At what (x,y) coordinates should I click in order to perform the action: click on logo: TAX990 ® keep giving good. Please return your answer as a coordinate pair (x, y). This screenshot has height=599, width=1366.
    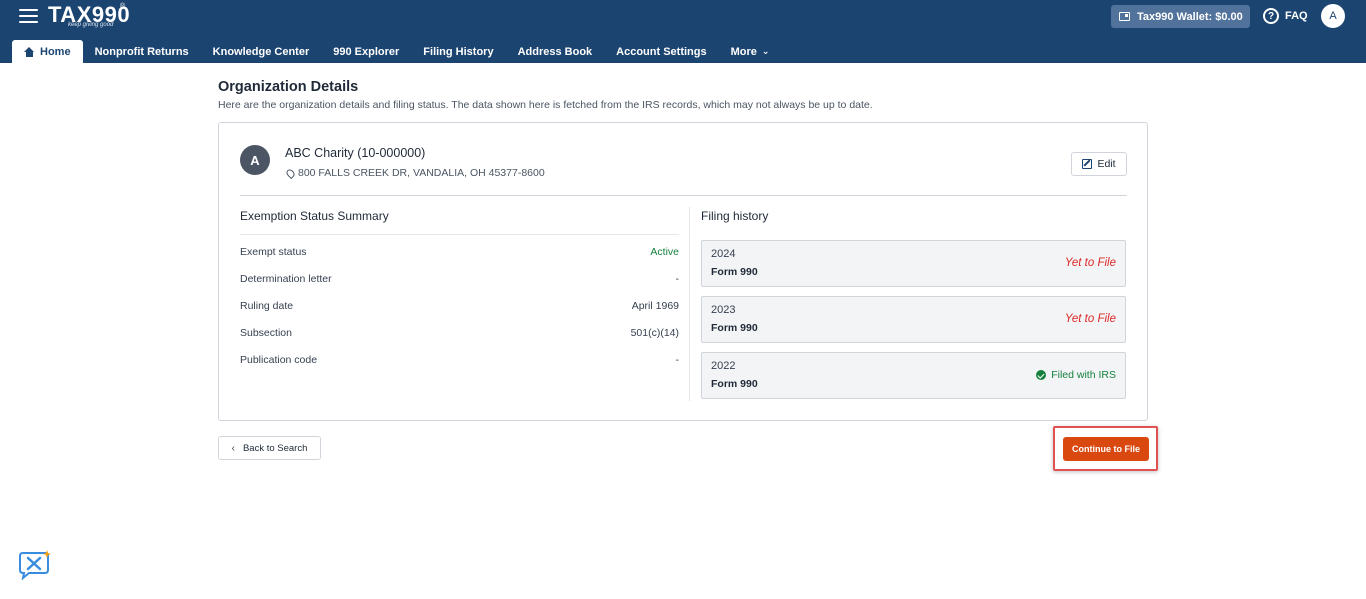
    Looking at the image, I should click on (89, 15).